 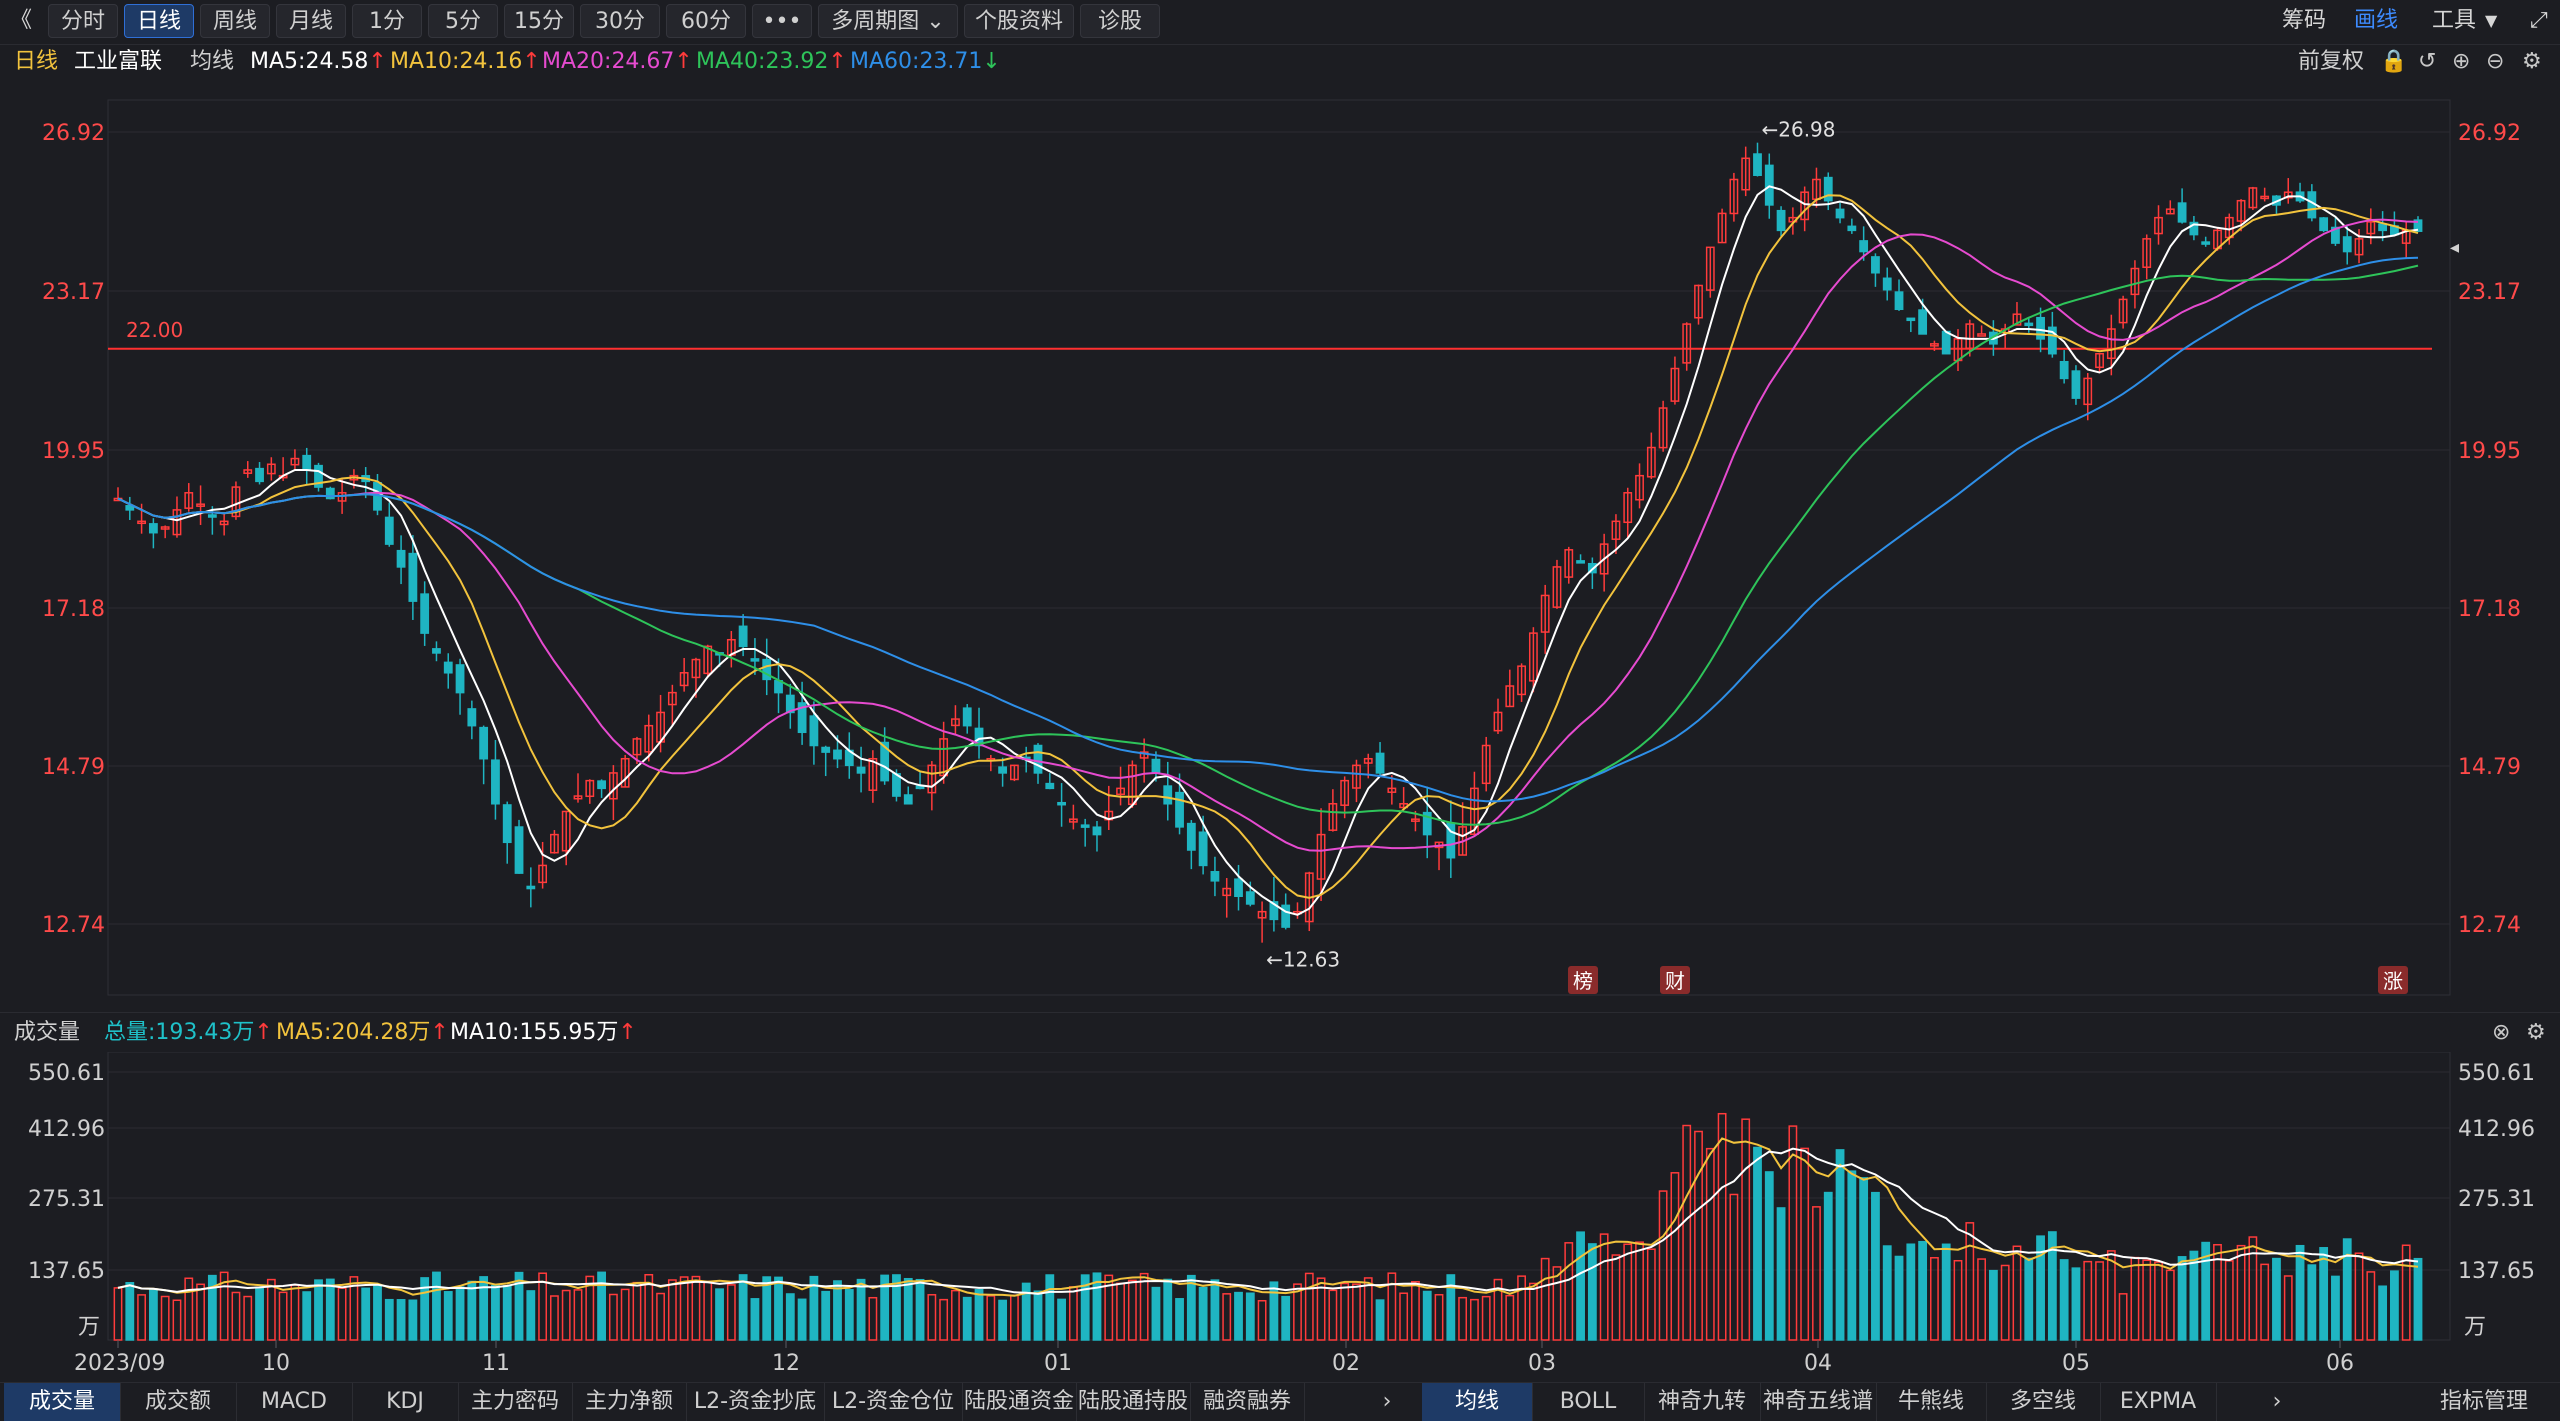 What do you see at coordinates (888, 21) in the screenshot?
I see `toolbar-button-10: 多周期图 ⌄` at bounding box center [888, 21].